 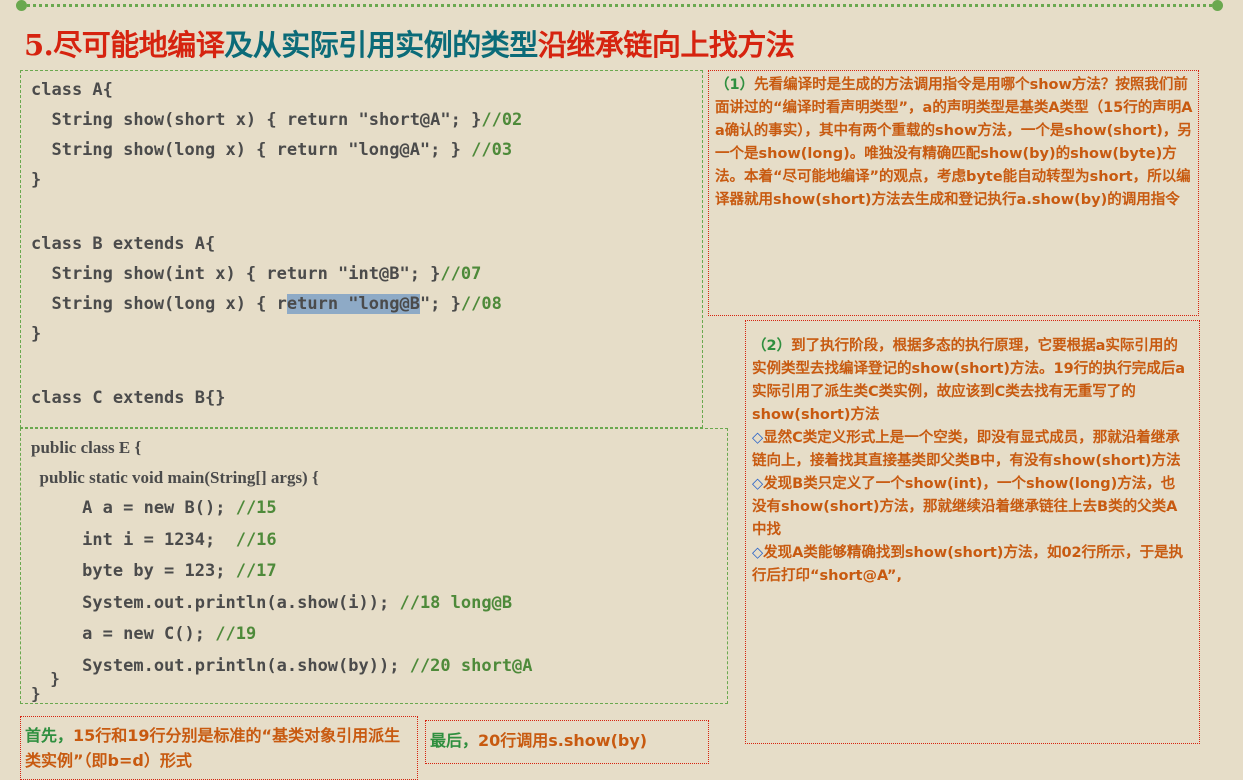 I want to click on code-line: class C extends B{}, so click(x=128, y=398).